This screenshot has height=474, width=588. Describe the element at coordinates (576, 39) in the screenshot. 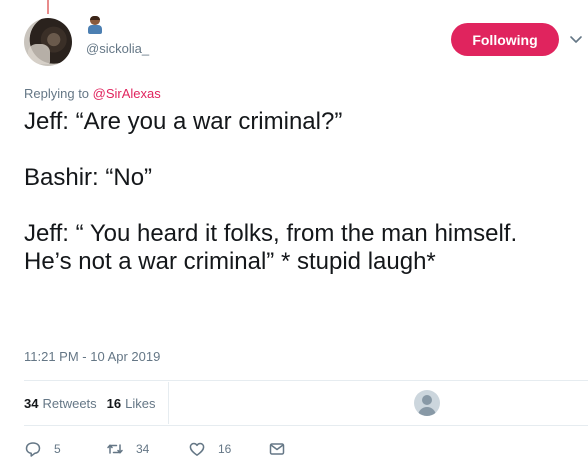

I see `chevron-down-icon` at that location.